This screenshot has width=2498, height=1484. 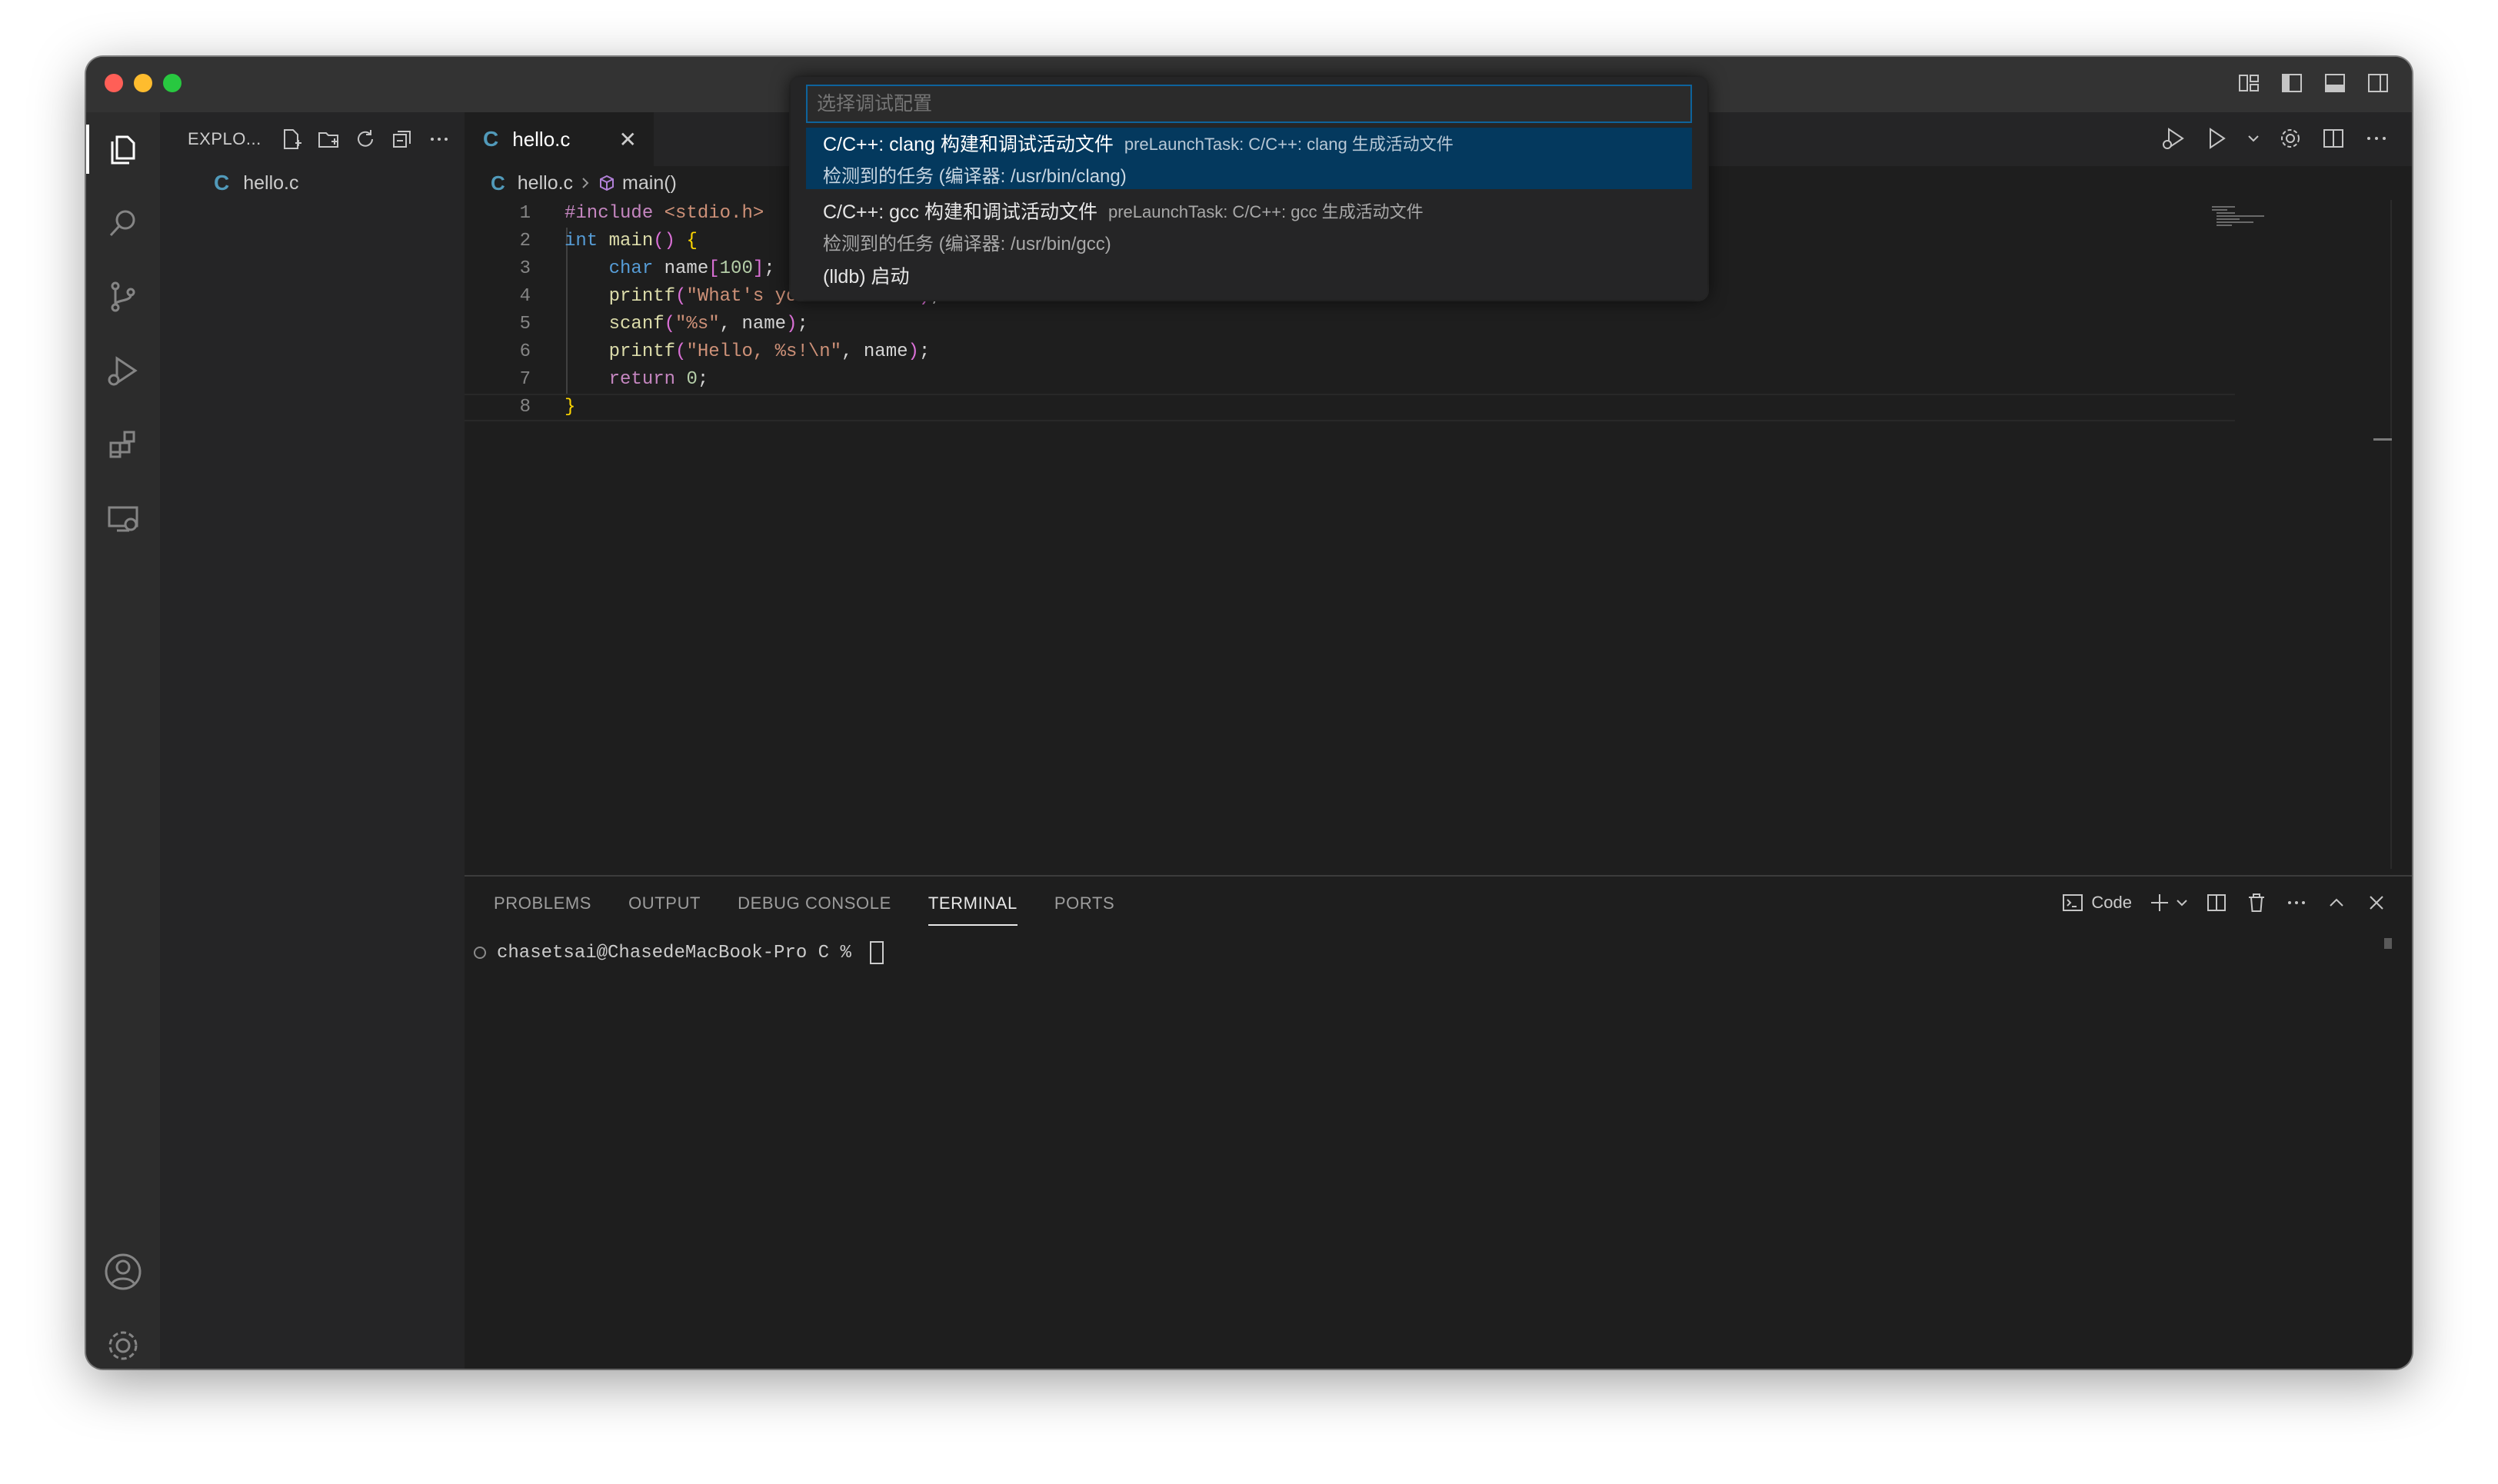 I want to click on chevron-right-icon, so click(x=585, y=183).